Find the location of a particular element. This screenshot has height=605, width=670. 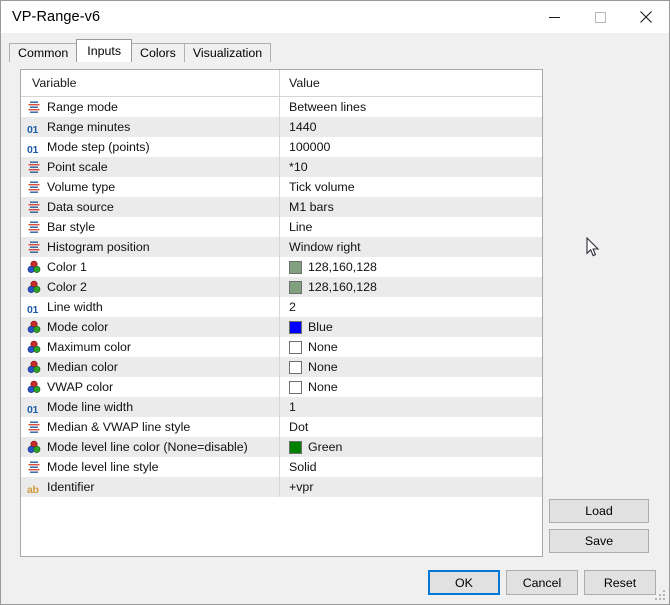

value-cell: 1 is located at coordinates (410, 407).